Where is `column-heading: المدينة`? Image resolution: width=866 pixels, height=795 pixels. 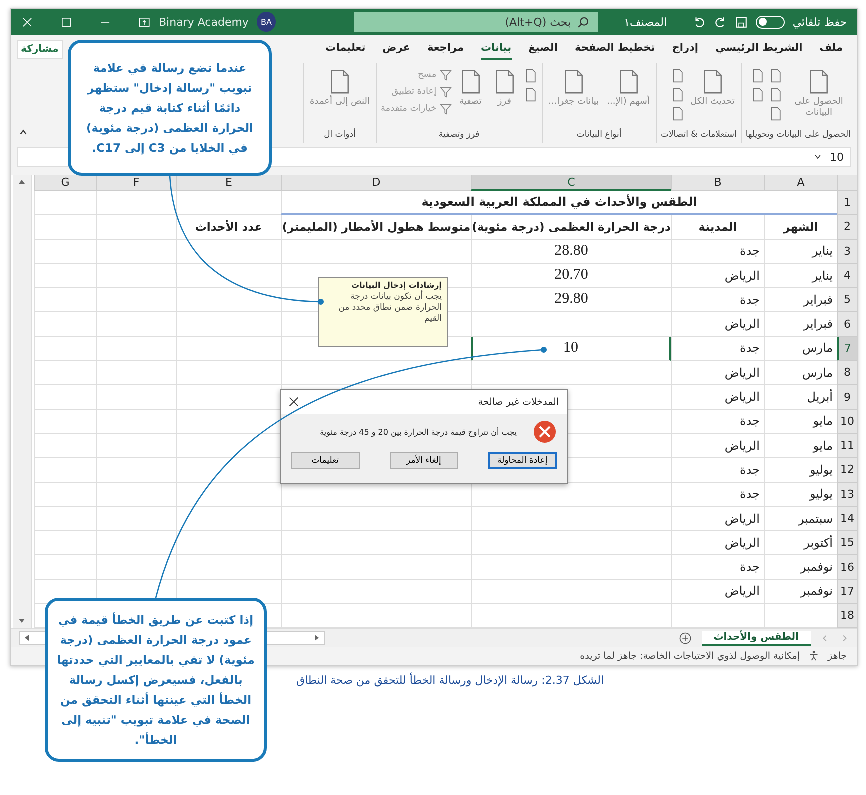
column-heading: المدينة is located at coordinates (717, 227).